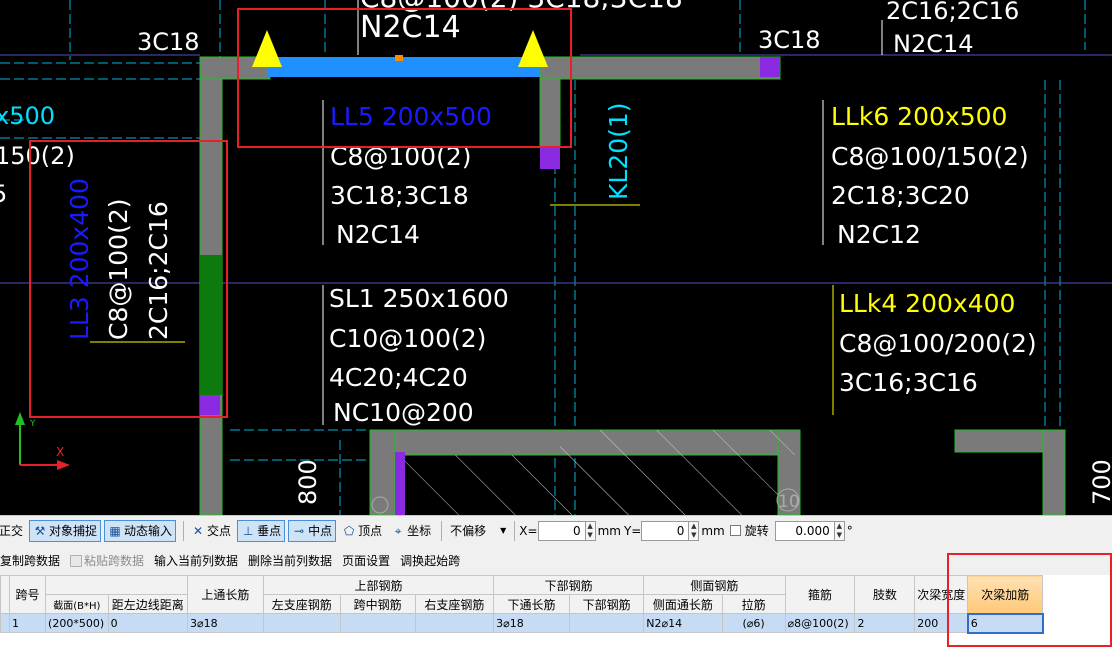  What do you see at coordinates (404, 67) in the screenshot?
I see `beam-ll5` at bounding box center [404, 67].